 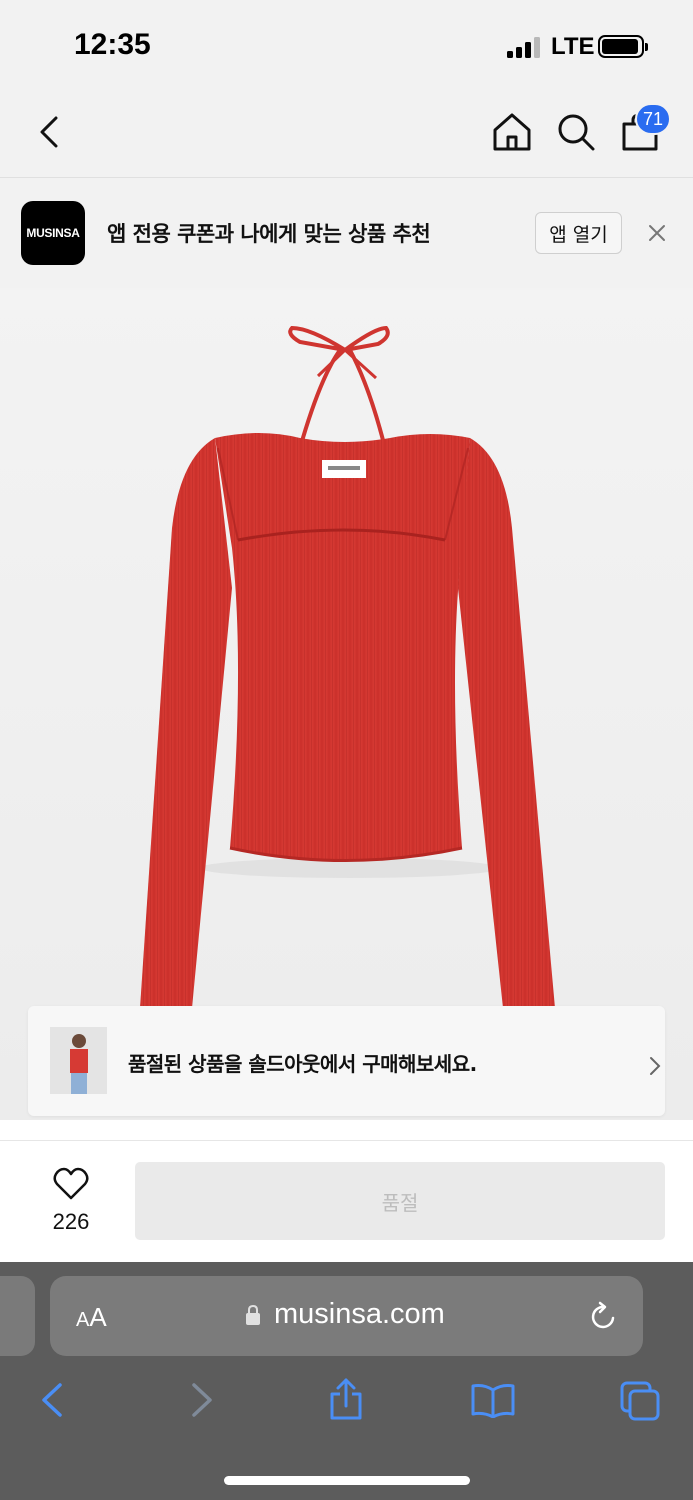 I want to click on home-icon, so click(x=512, y=132).